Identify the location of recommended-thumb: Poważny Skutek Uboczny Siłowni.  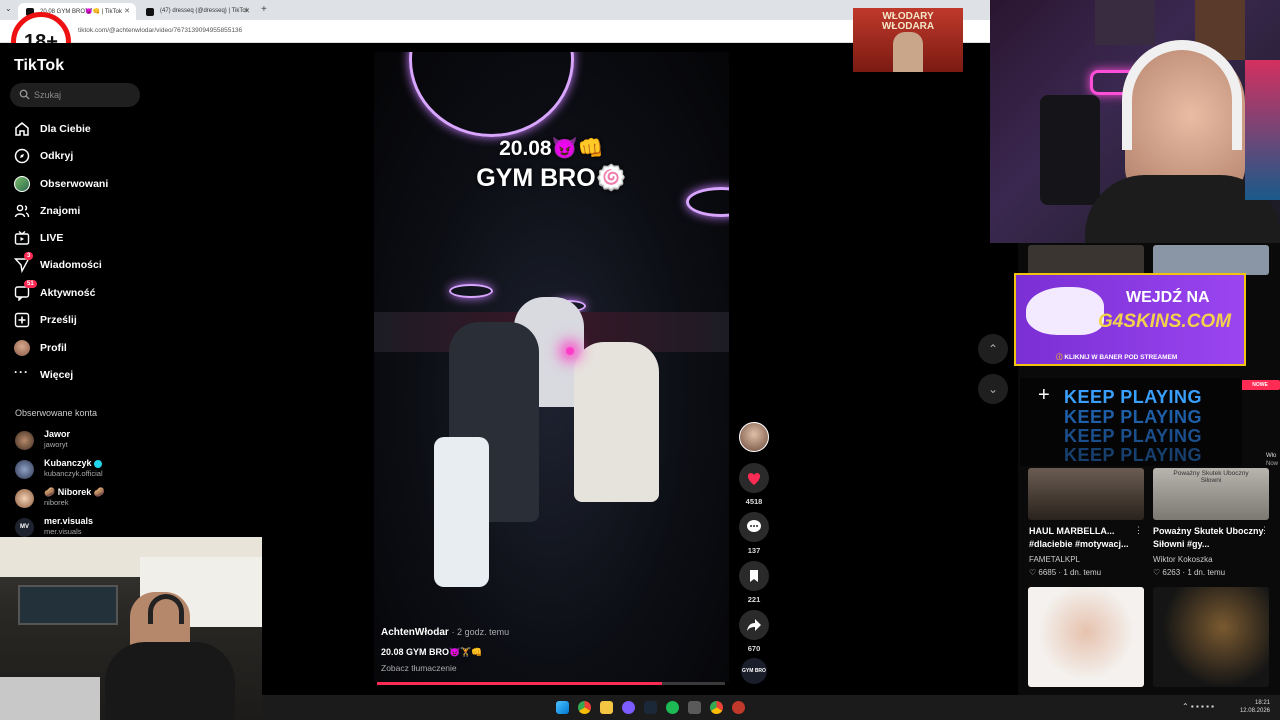
(1211, 494).